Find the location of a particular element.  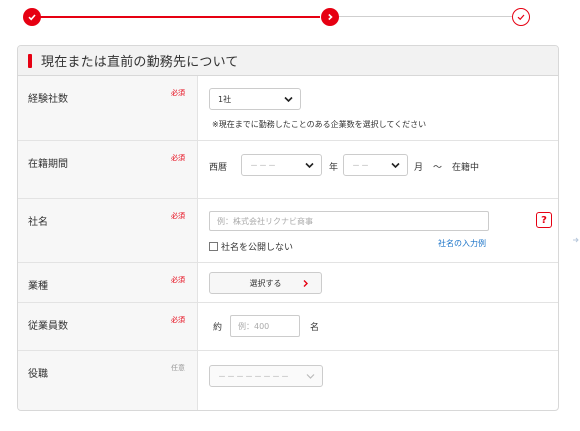

row-label-cell: 社名 必須 is located at coordinates (108, 230).